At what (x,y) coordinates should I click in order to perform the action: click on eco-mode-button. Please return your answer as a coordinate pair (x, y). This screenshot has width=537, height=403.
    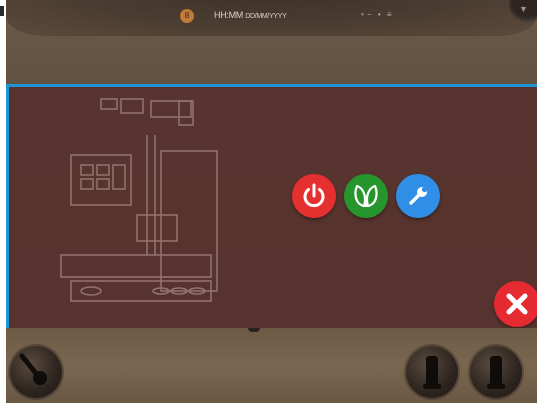
    Looking at the image, I should click on (366, 196).